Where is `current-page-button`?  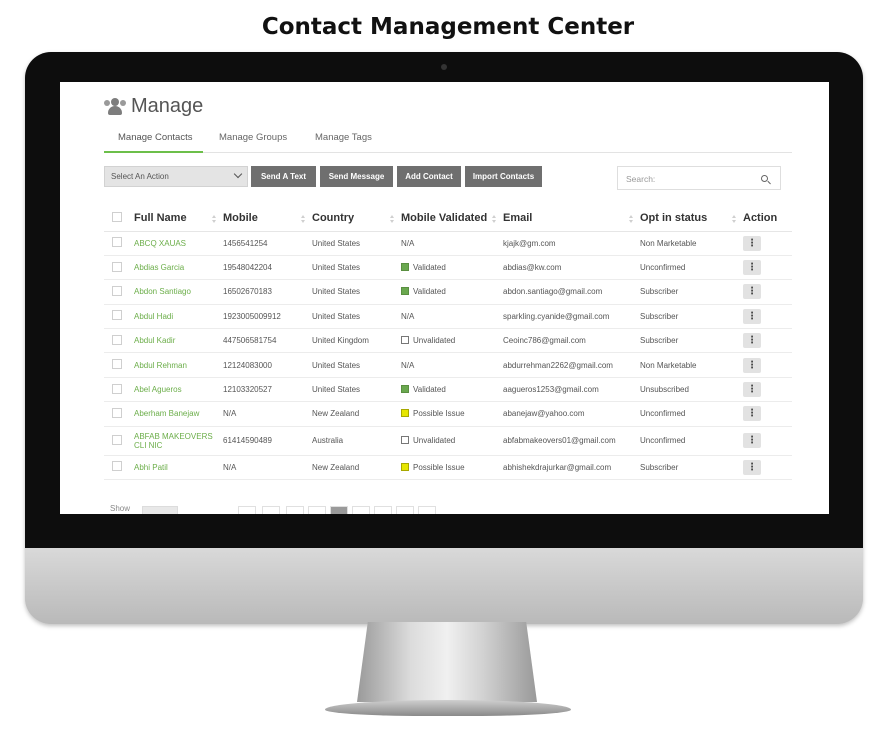 current-page-button is located at coordinates (339, 510).